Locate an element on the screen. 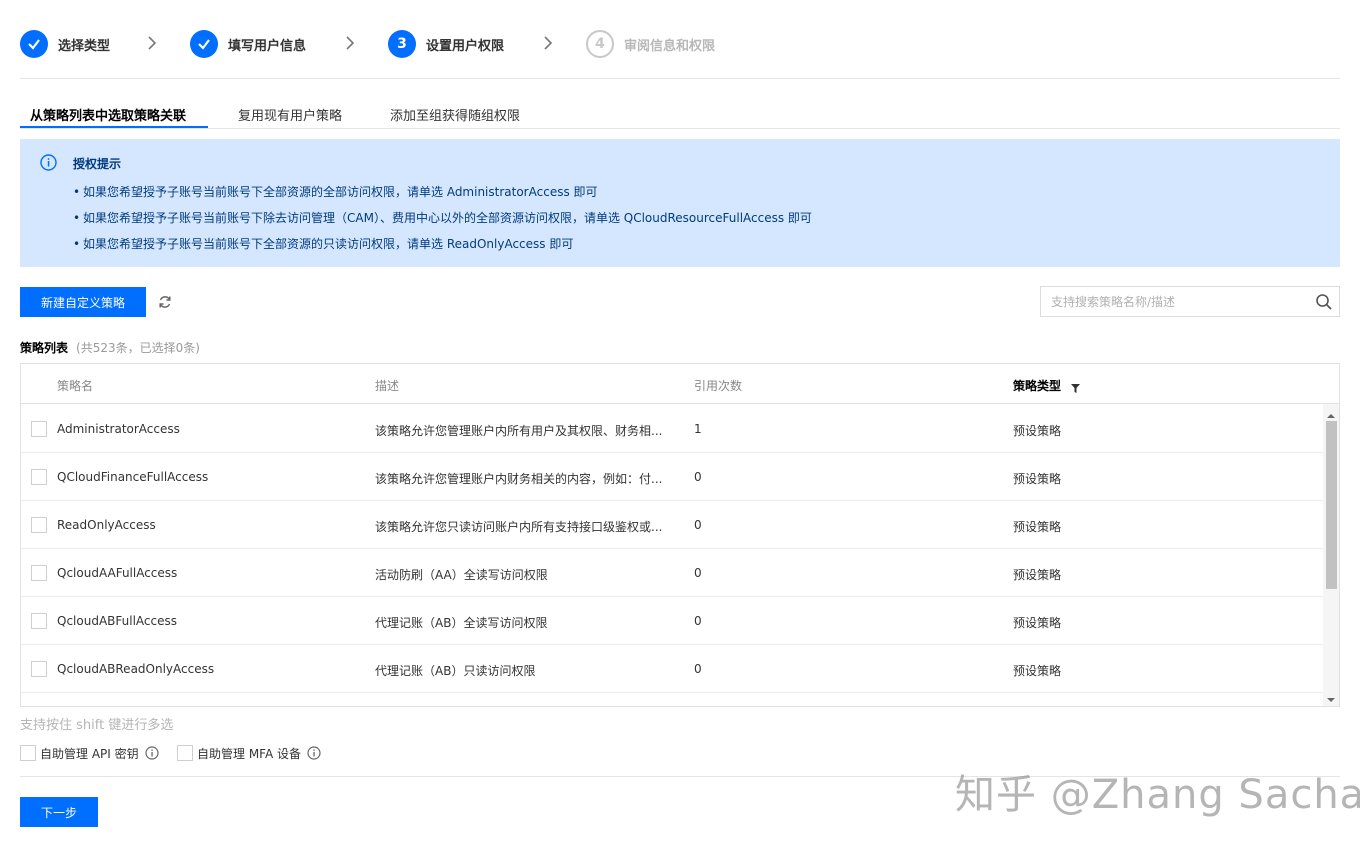  step-indicator: 选择类型 填写用户信息 3 设置用户权限 4 审阅信息和权限 is located at coordinates (680, 44).